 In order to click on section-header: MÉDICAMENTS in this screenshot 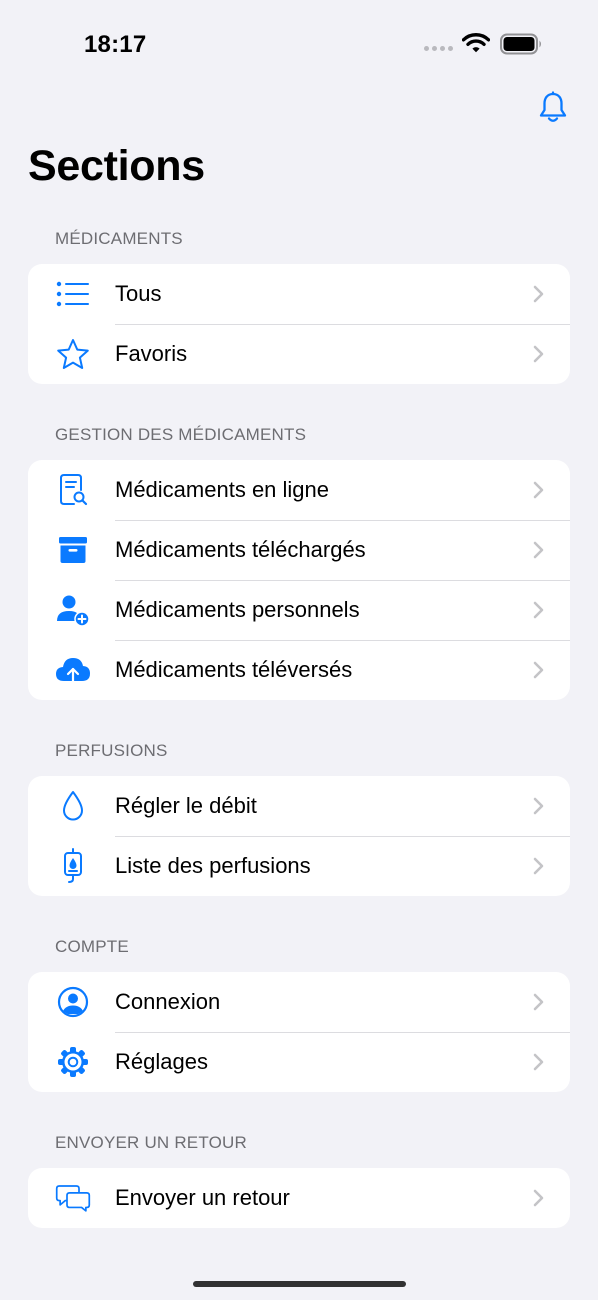, I will do `click(119, 238)`.